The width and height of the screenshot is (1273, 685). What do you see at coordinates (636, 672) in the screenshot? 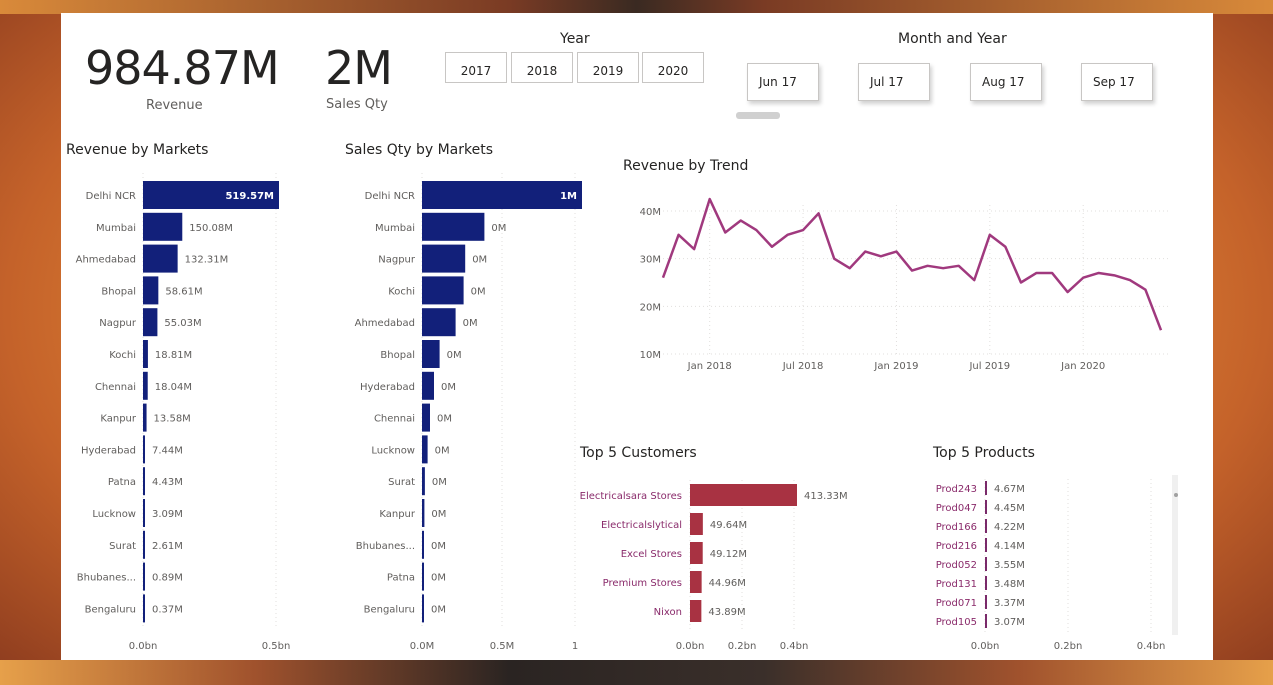
I see `background-bottom` at bounding box center [636, 672].